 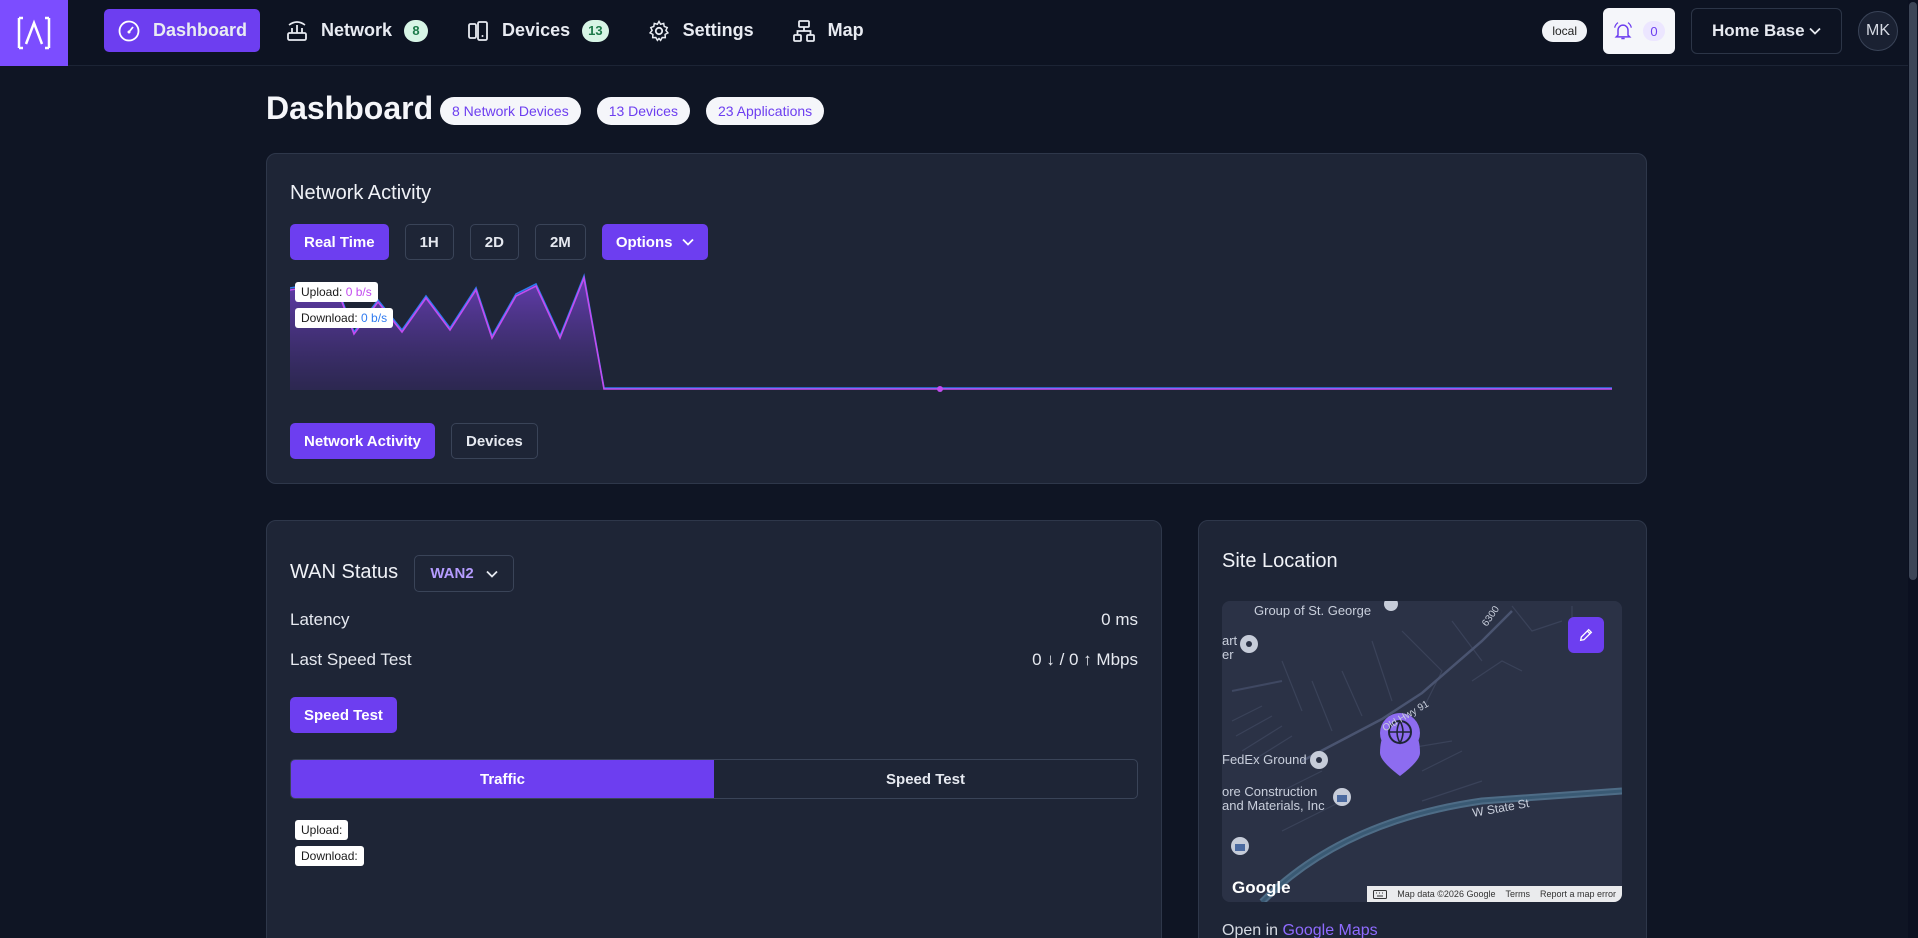 What do you see at coordinates (1380, 894) in the screenshot?
I see `keyboard-icon` at bounding box center [1380, 894].